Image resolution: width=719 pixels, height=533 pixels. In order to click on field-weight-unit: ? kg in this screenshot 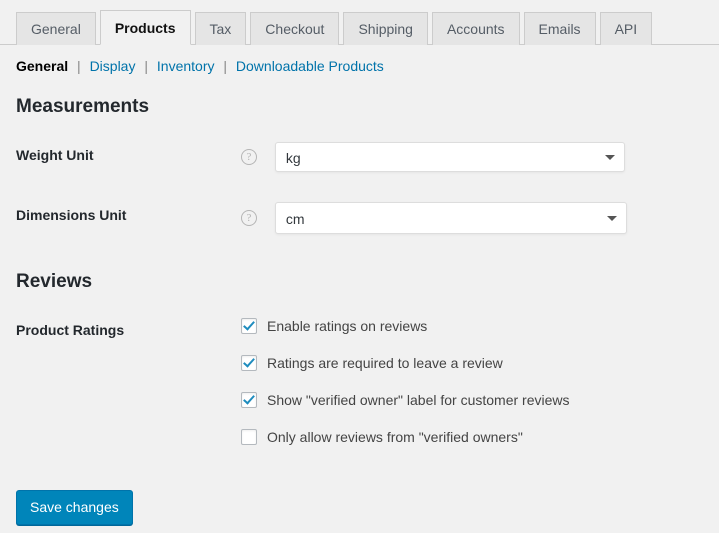, I will do `click(480, 157)`.